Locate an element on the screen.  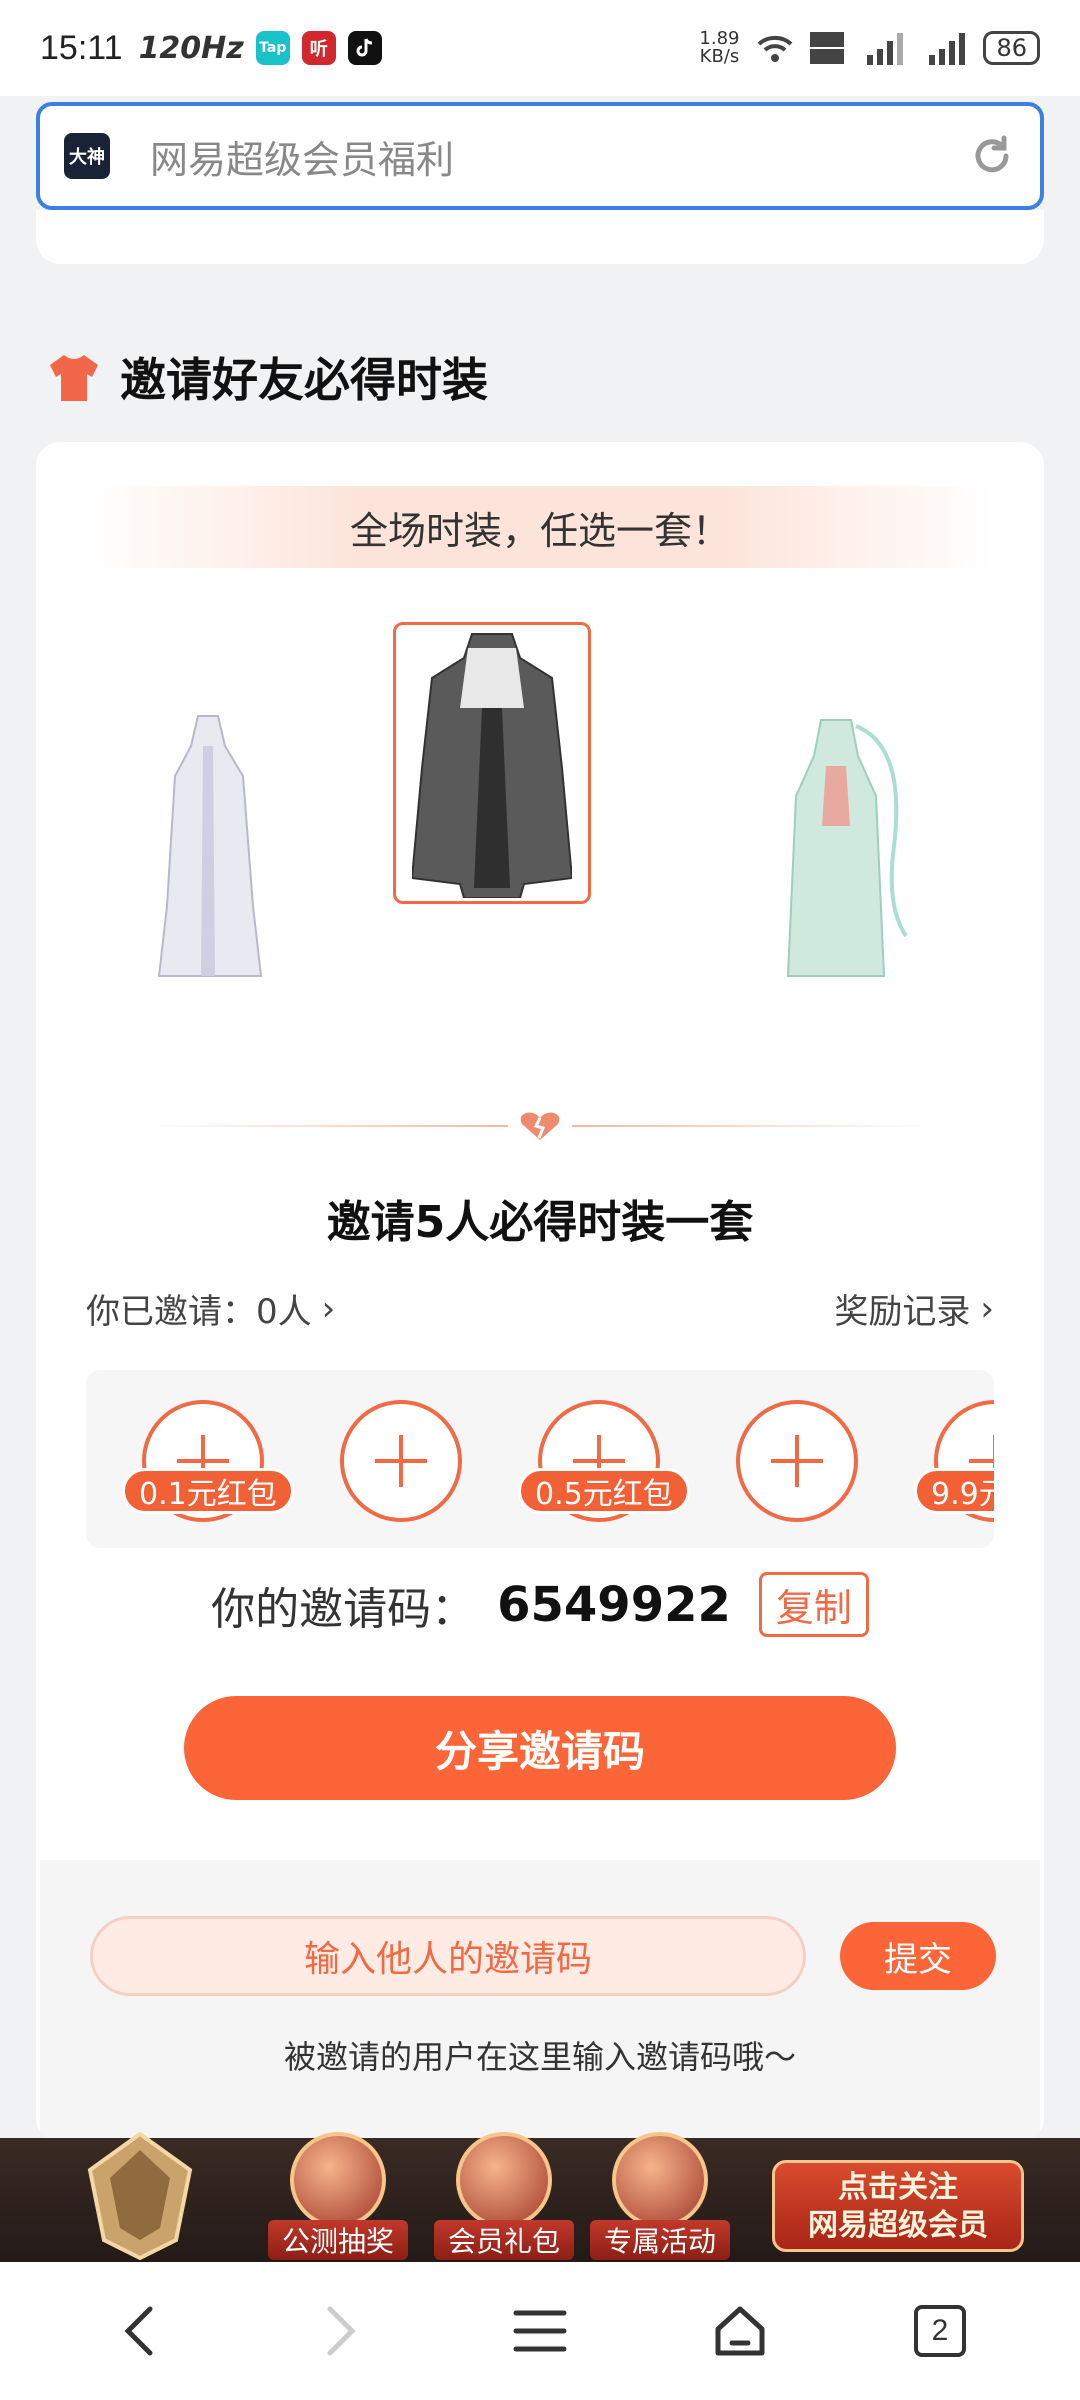
invite-slots: 0.1元红包 0.5元红包 9.9元 is located at coordinates (540, 1459).